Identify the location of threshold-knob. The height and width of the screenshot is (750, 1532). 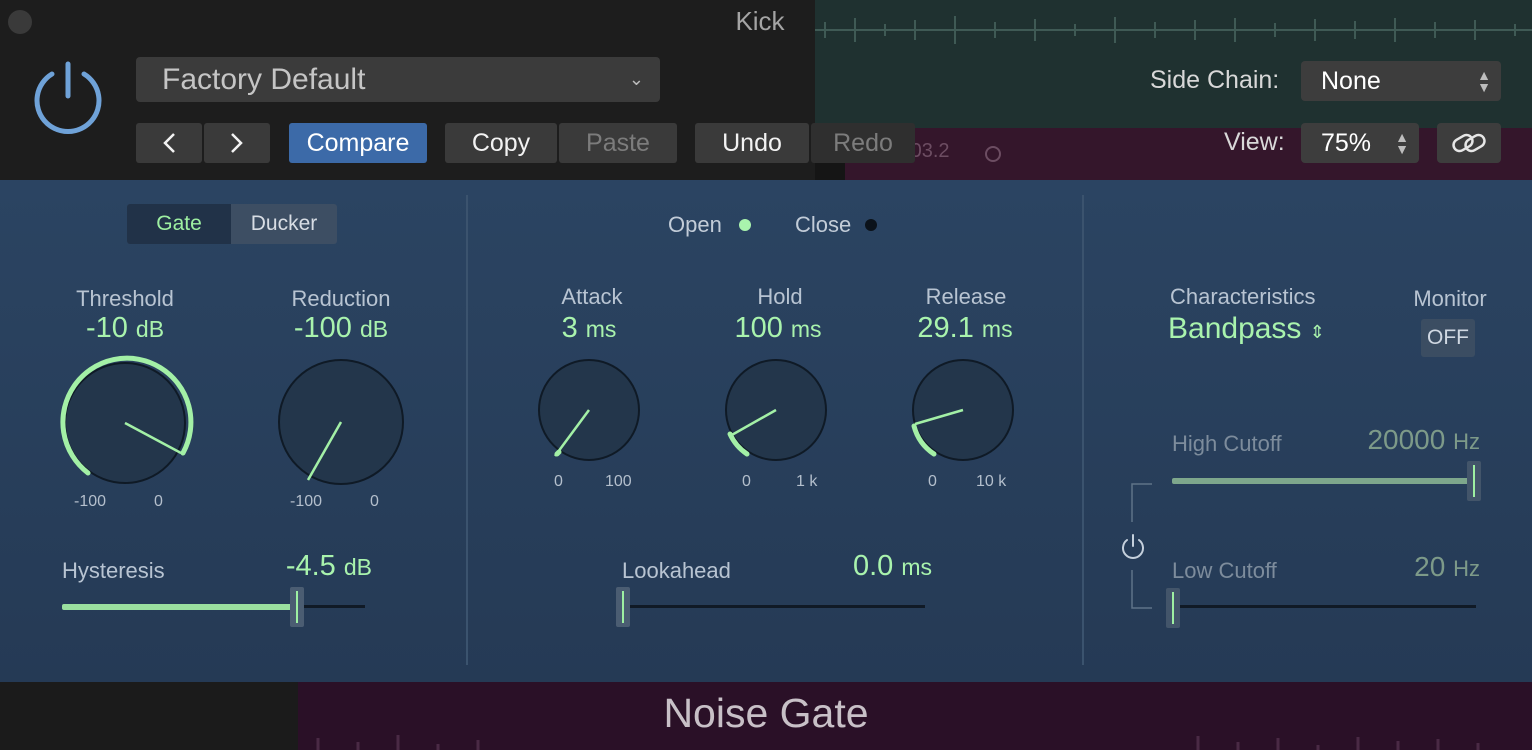
(125, 425).